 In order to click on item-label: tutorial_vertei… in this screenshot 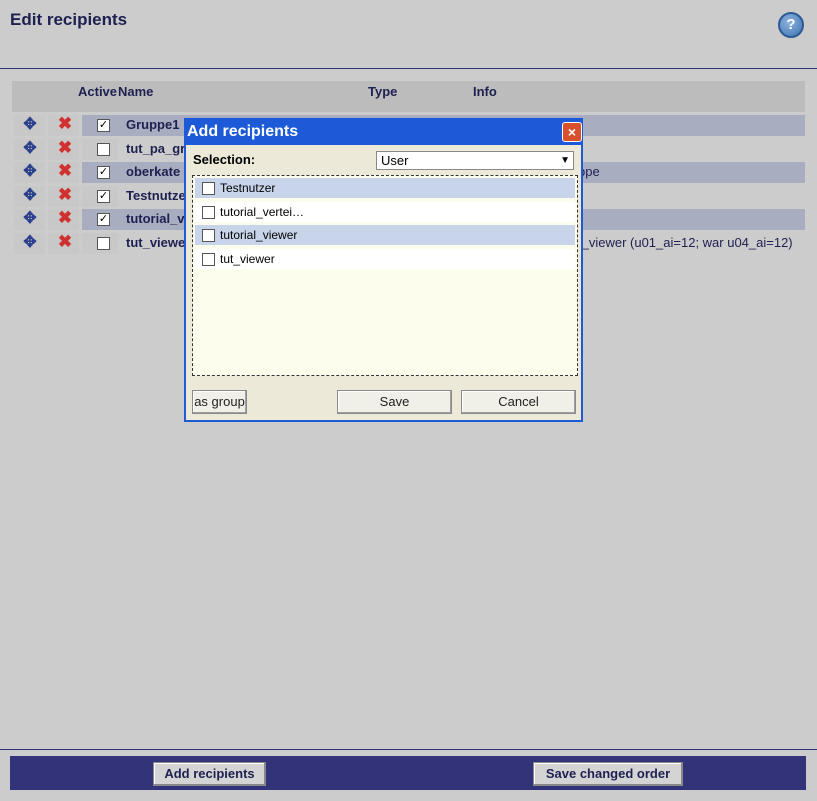, I will do `click(262, 211)`.